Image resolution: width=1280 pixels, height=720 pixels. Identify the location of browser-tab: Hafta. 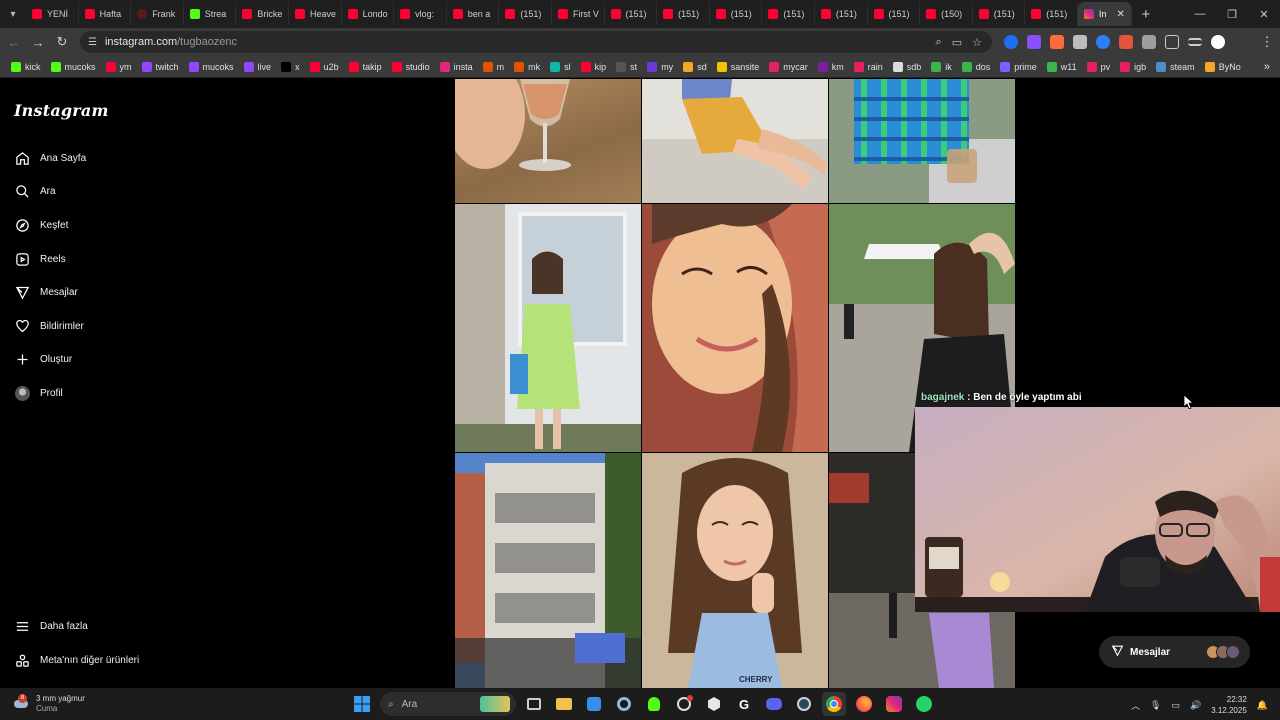
(105, 14).